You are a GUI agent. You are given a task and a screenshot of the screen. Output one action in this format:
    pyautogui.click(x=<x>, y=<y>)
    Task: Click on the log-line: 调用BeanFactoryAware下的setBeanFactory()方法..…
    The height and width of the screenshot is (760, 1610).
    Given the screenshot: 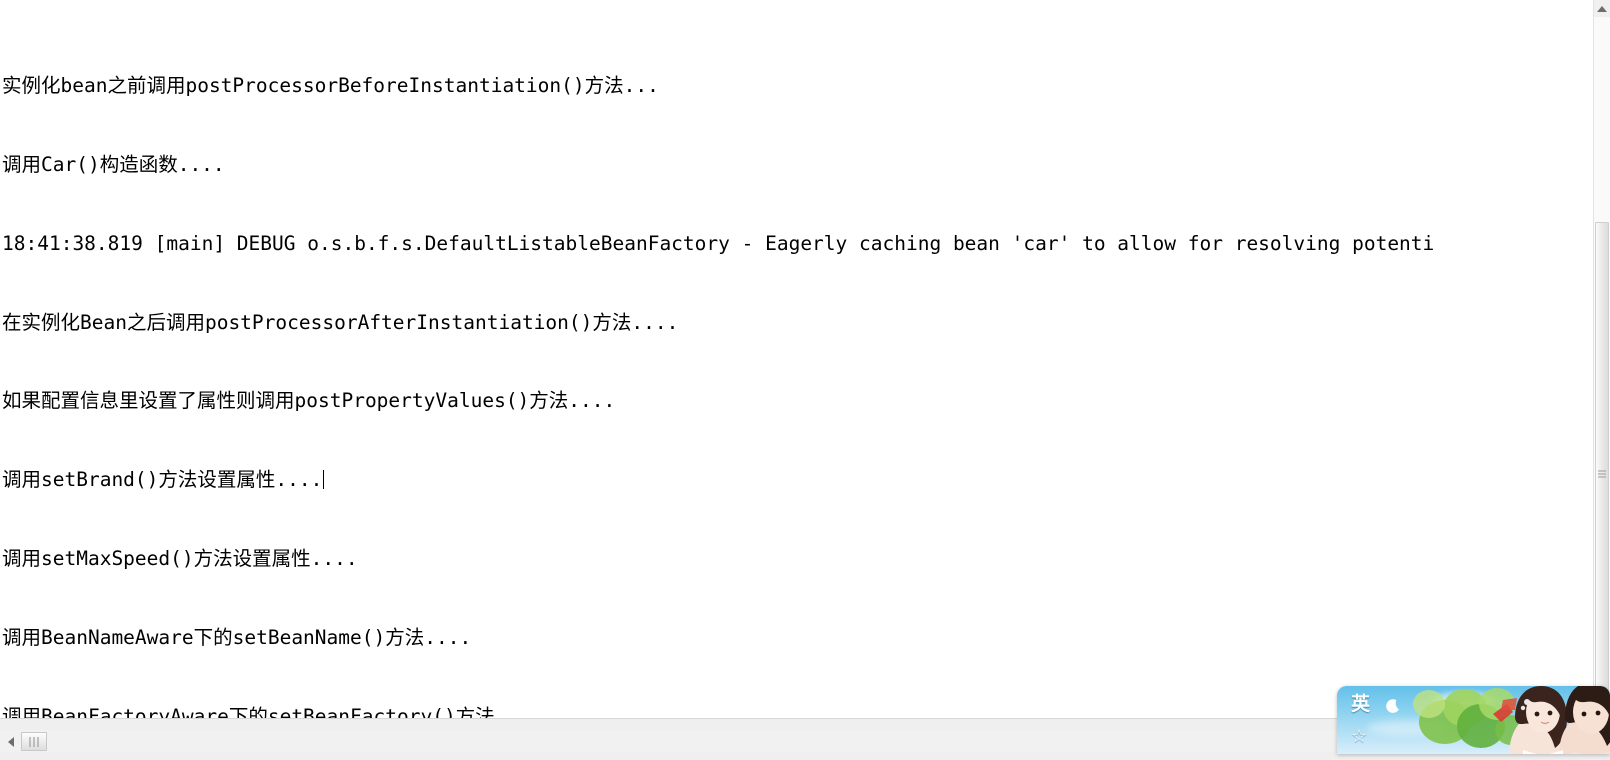 What is the action you would take?
    pyautogui.click(x=272, y=711)
    